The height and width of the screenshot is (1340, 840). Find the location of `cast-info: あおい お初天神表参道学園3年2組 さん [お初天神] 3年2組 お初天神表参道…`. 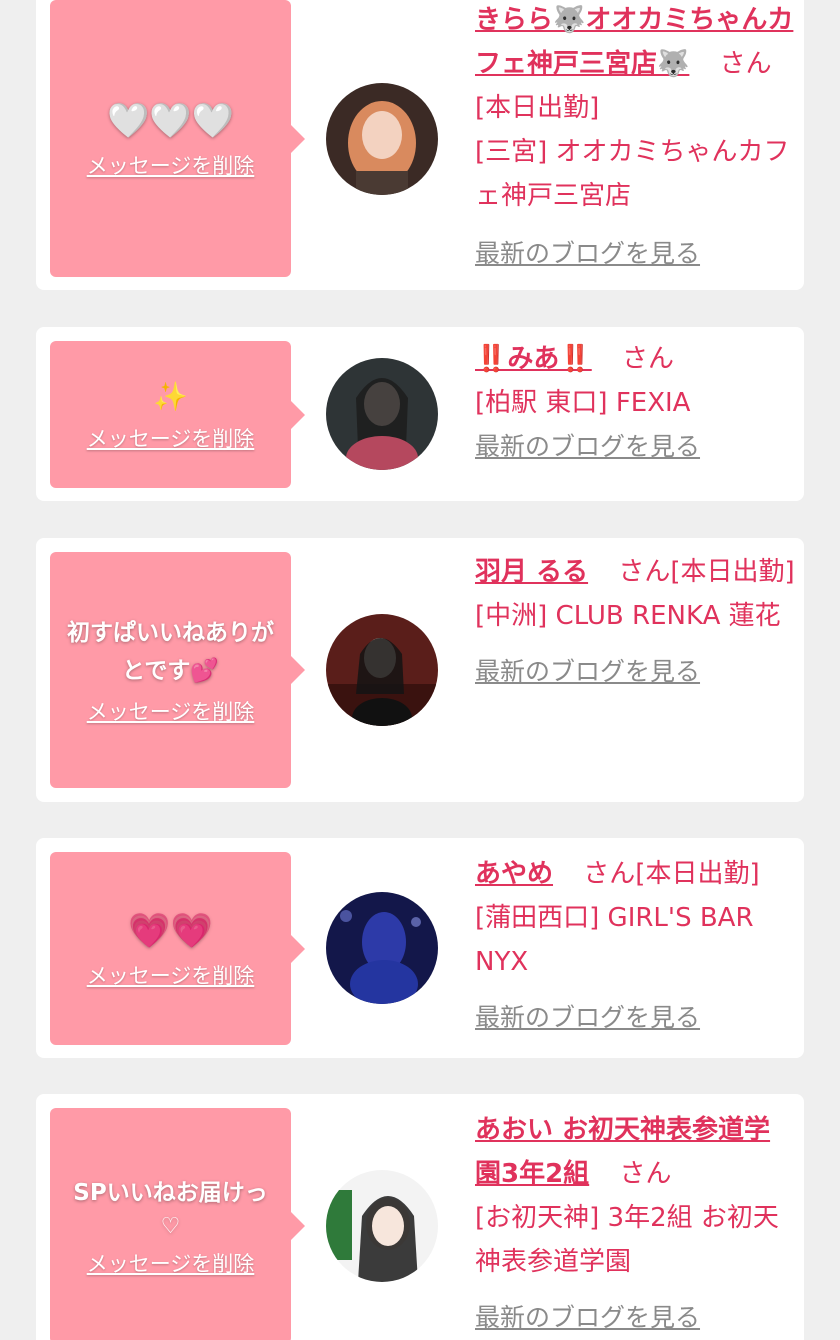

cast-info: あおい お初天神表参道学園3年2組 さん [お初天神] 3年2組 お初天神表参道… is located at coordinates (635, 1224).